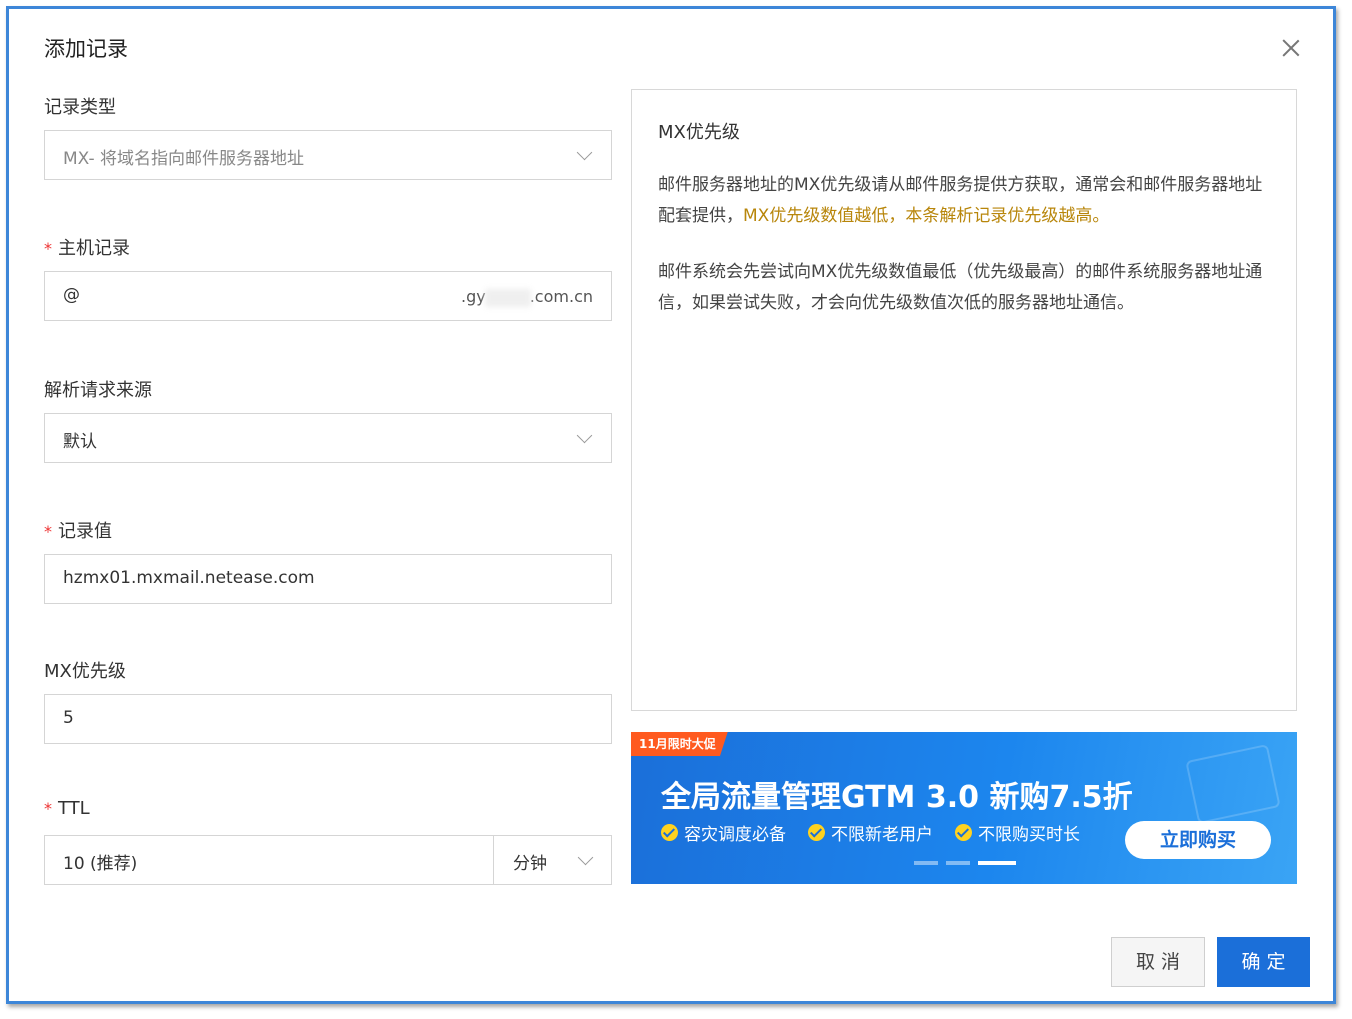 The width and height of the screenshot is (1352, 1019). I want to click on promo-feature: 不限新老用户, so click(870, 832).